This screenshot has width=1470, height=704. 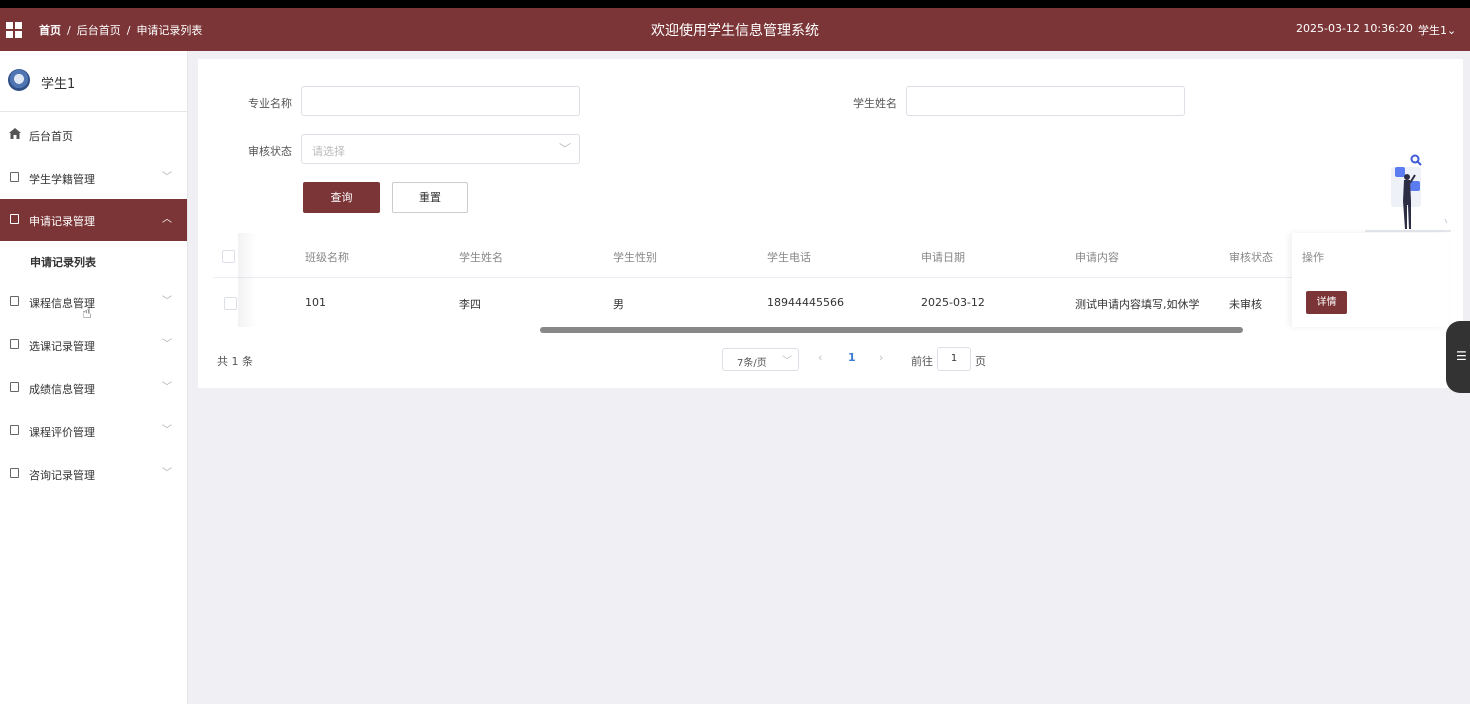 I want to click on table-cell-phone: 18944445566, so click(x=805, y=302).